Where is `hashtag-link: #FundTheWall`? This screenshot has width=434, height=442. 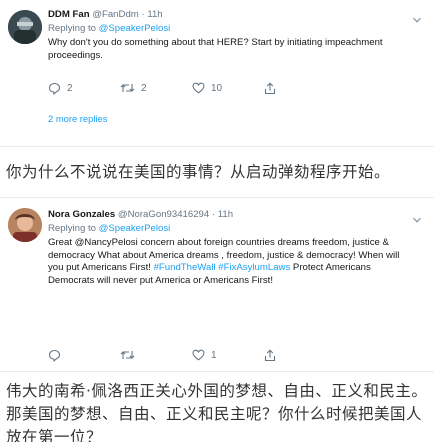 hashtag-link: #FundTheWall is located at coordinates (185, 267).